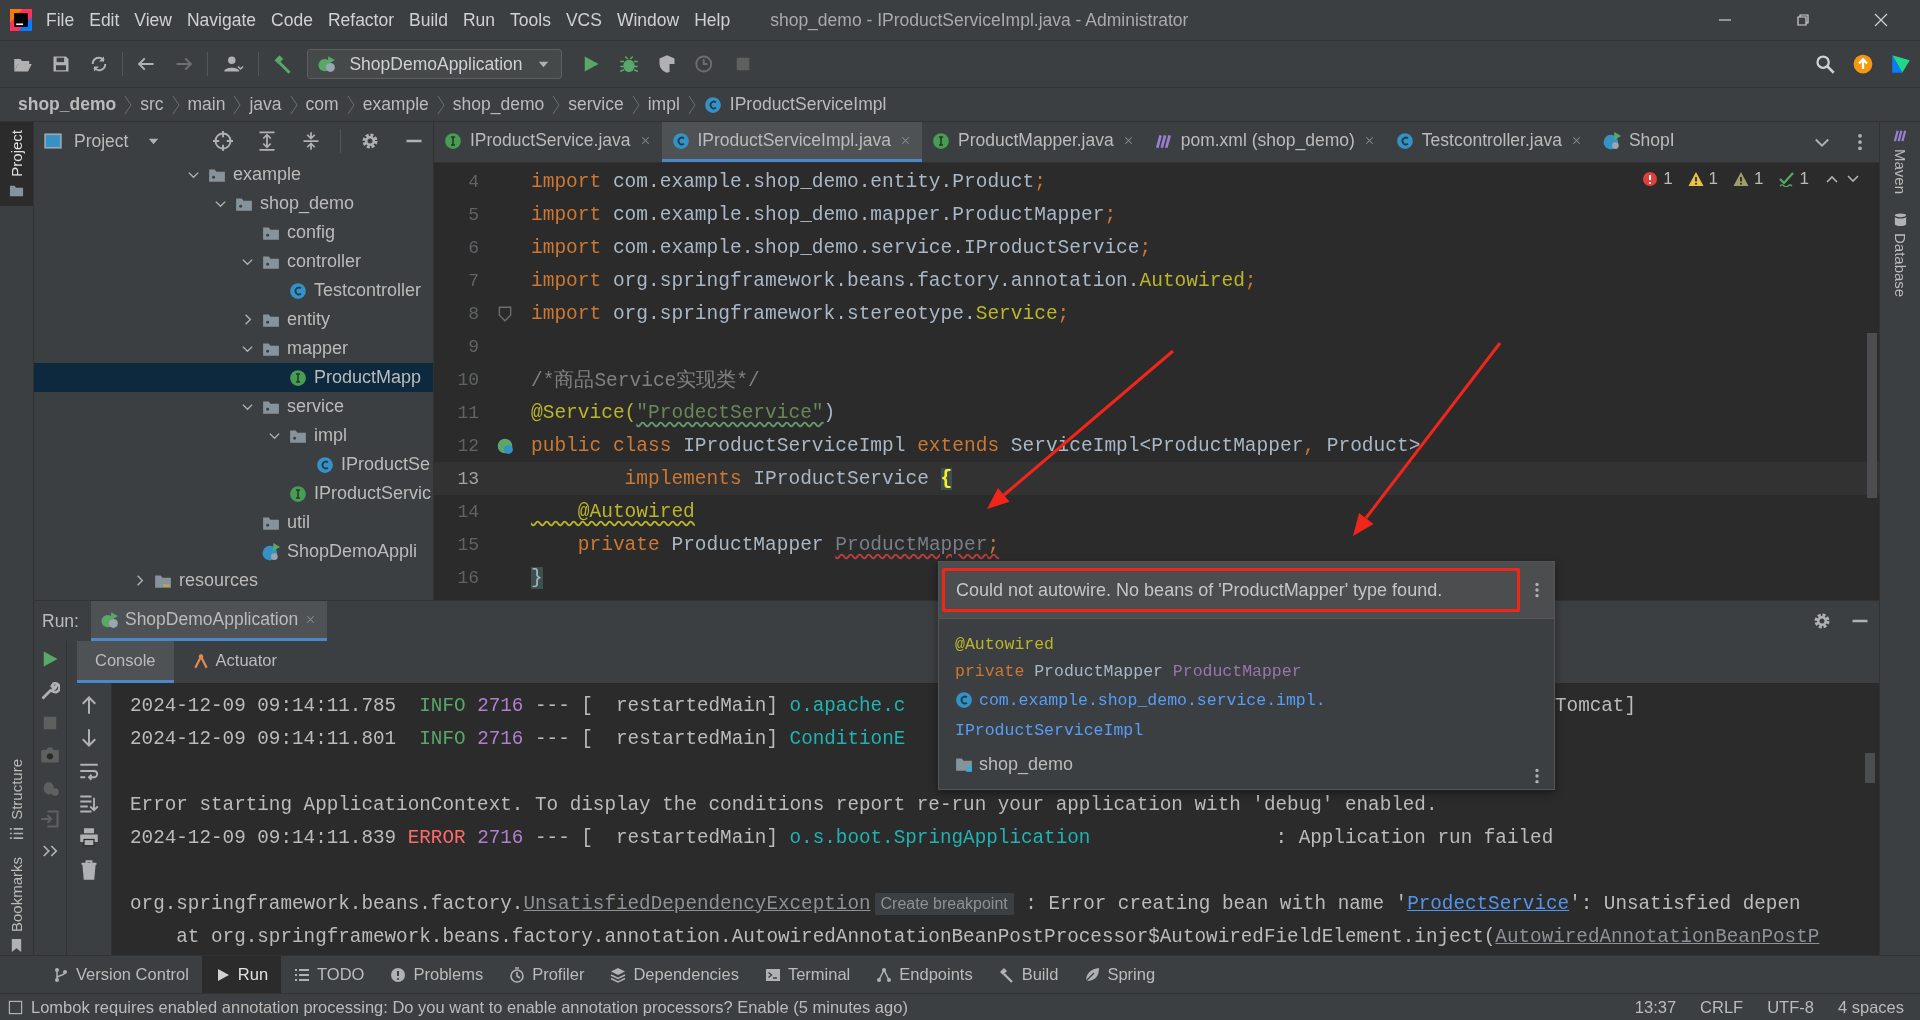  Describe the element at coordinates (1120, 974) in the screenshot. I see `tool-window-tab: Spring` at that location.